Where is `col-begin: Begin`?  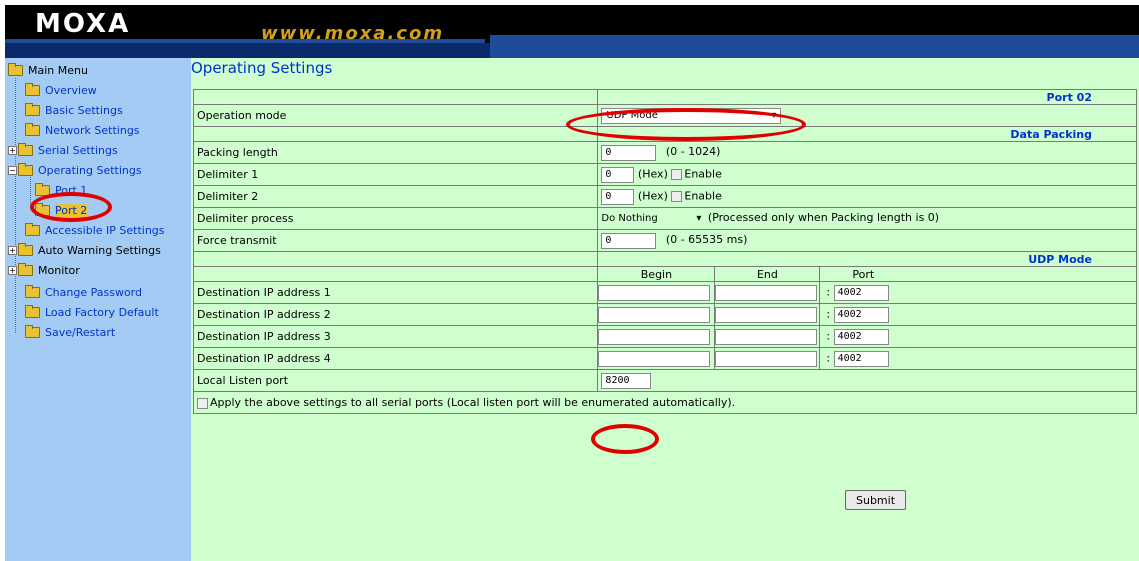
col-begin: Begin is located at coordinates (656, 274).